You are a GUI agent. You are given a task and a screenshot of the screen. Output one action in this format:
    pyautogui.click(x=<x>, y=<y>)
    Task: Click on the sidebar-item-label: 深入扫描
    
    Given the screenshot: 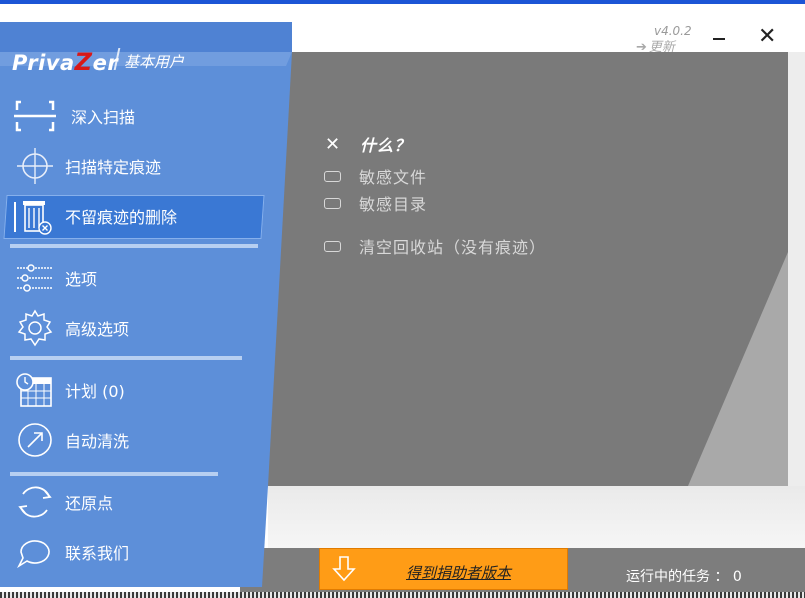 What is the action you would take?
    pyautogui.click(x=103, y=117)
    